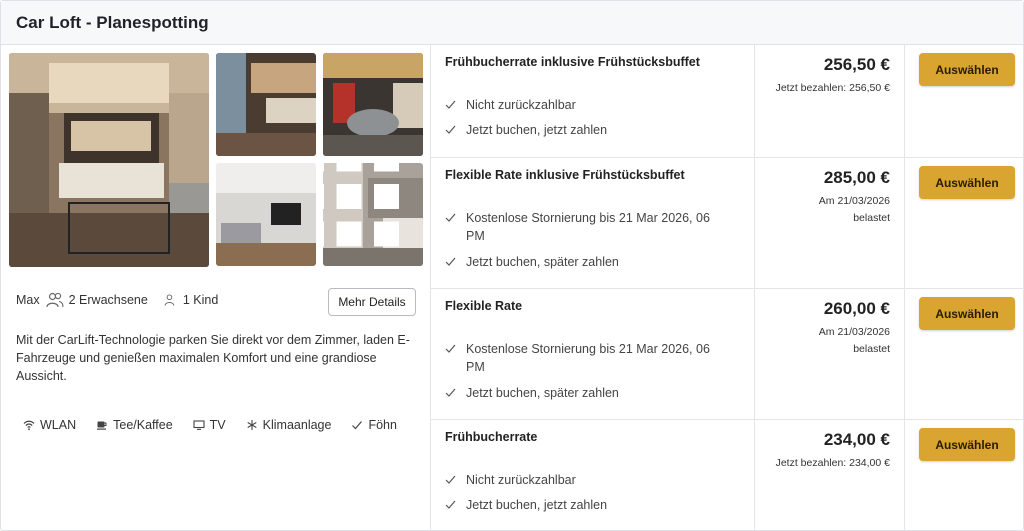 The height and width of the screenshot is (531, 1024). Describe the element at coordinates (28, 300) in the screenshot. I see `occupancy-max-label: Max` at that location.